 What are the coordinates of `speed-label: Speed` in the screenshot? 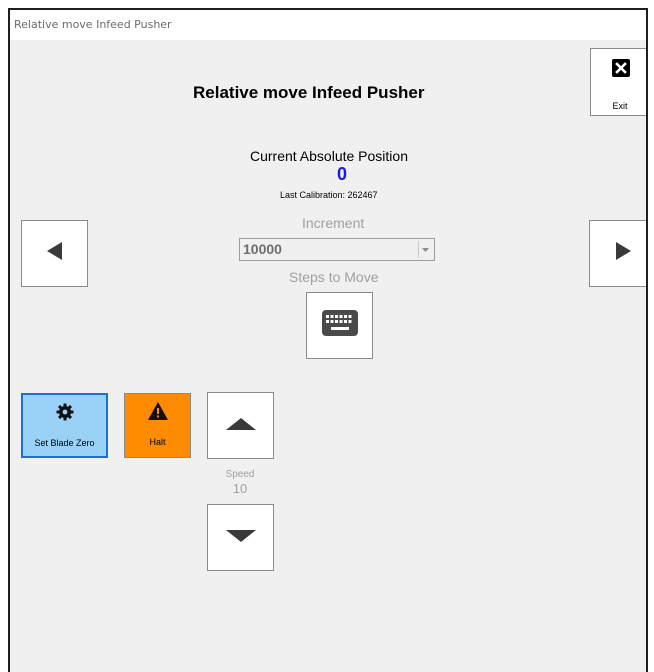 It's located at (240, 474).